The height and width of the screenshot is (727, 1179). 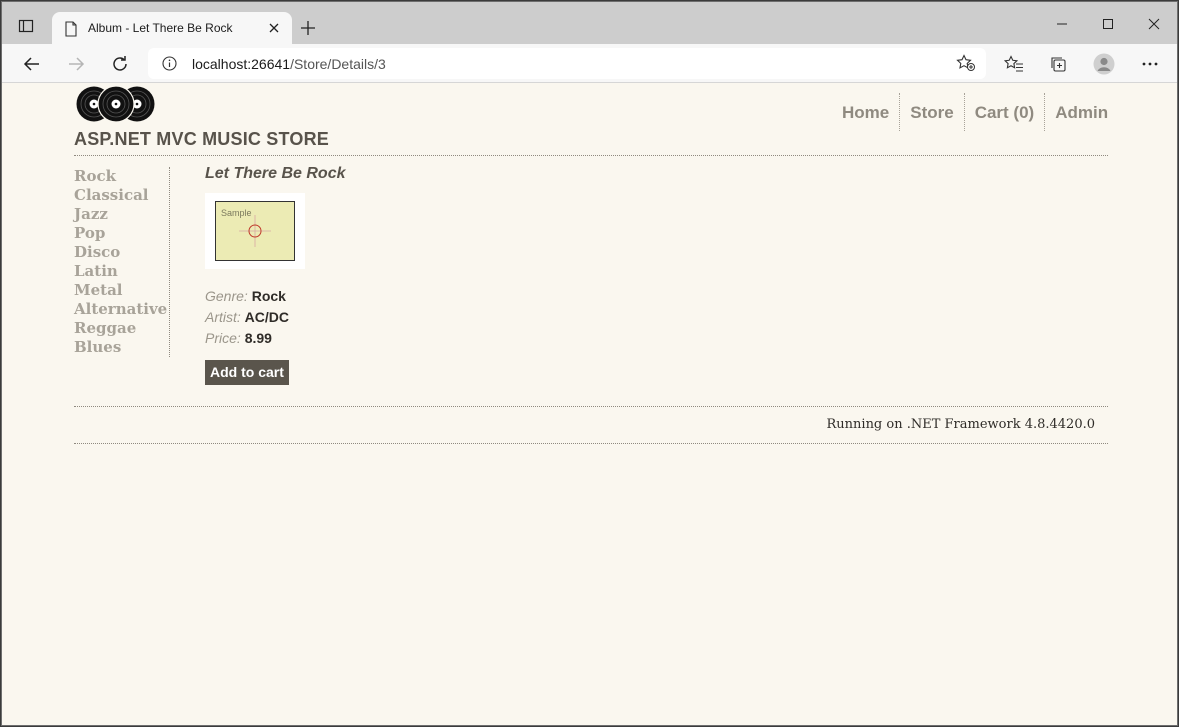 What do you see at coordinates (1108, 24) in the screenshot?
I see `maximize-icon` at bounding box center [1108, 24].